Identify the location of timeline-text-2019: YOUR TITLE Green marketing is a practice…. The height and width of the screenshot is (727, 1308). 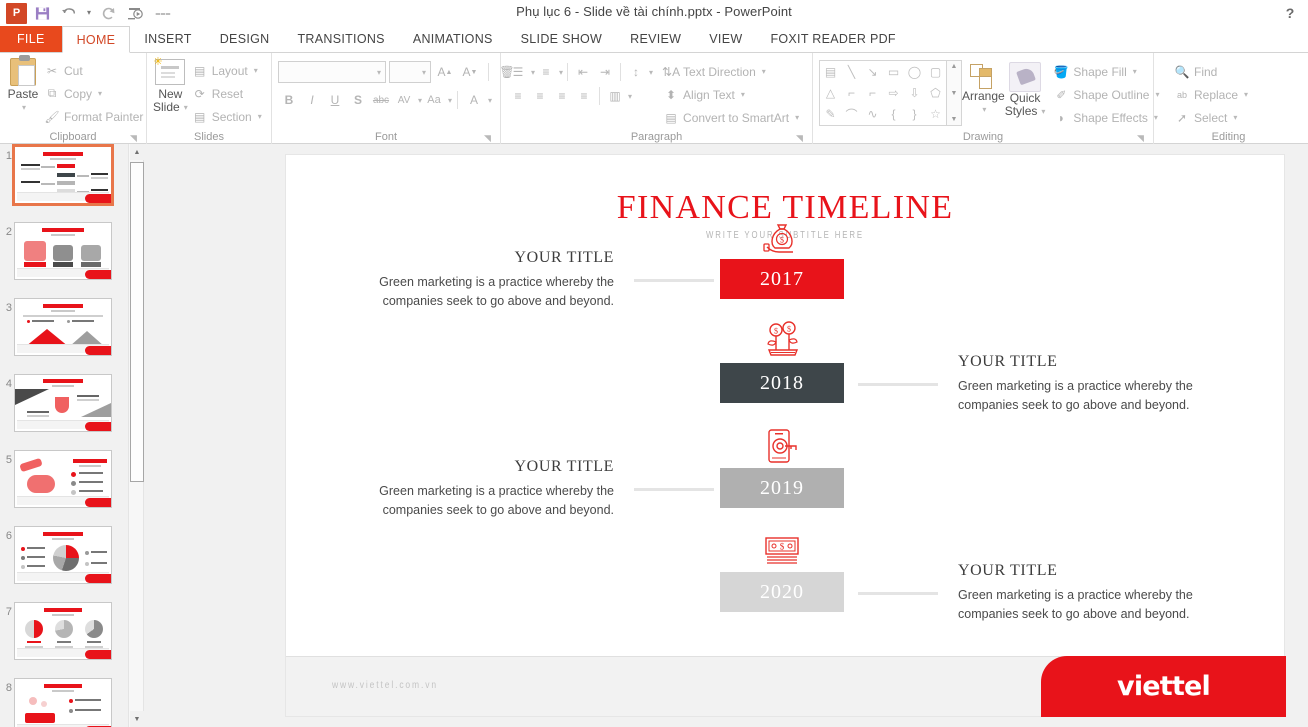
(494, 489).